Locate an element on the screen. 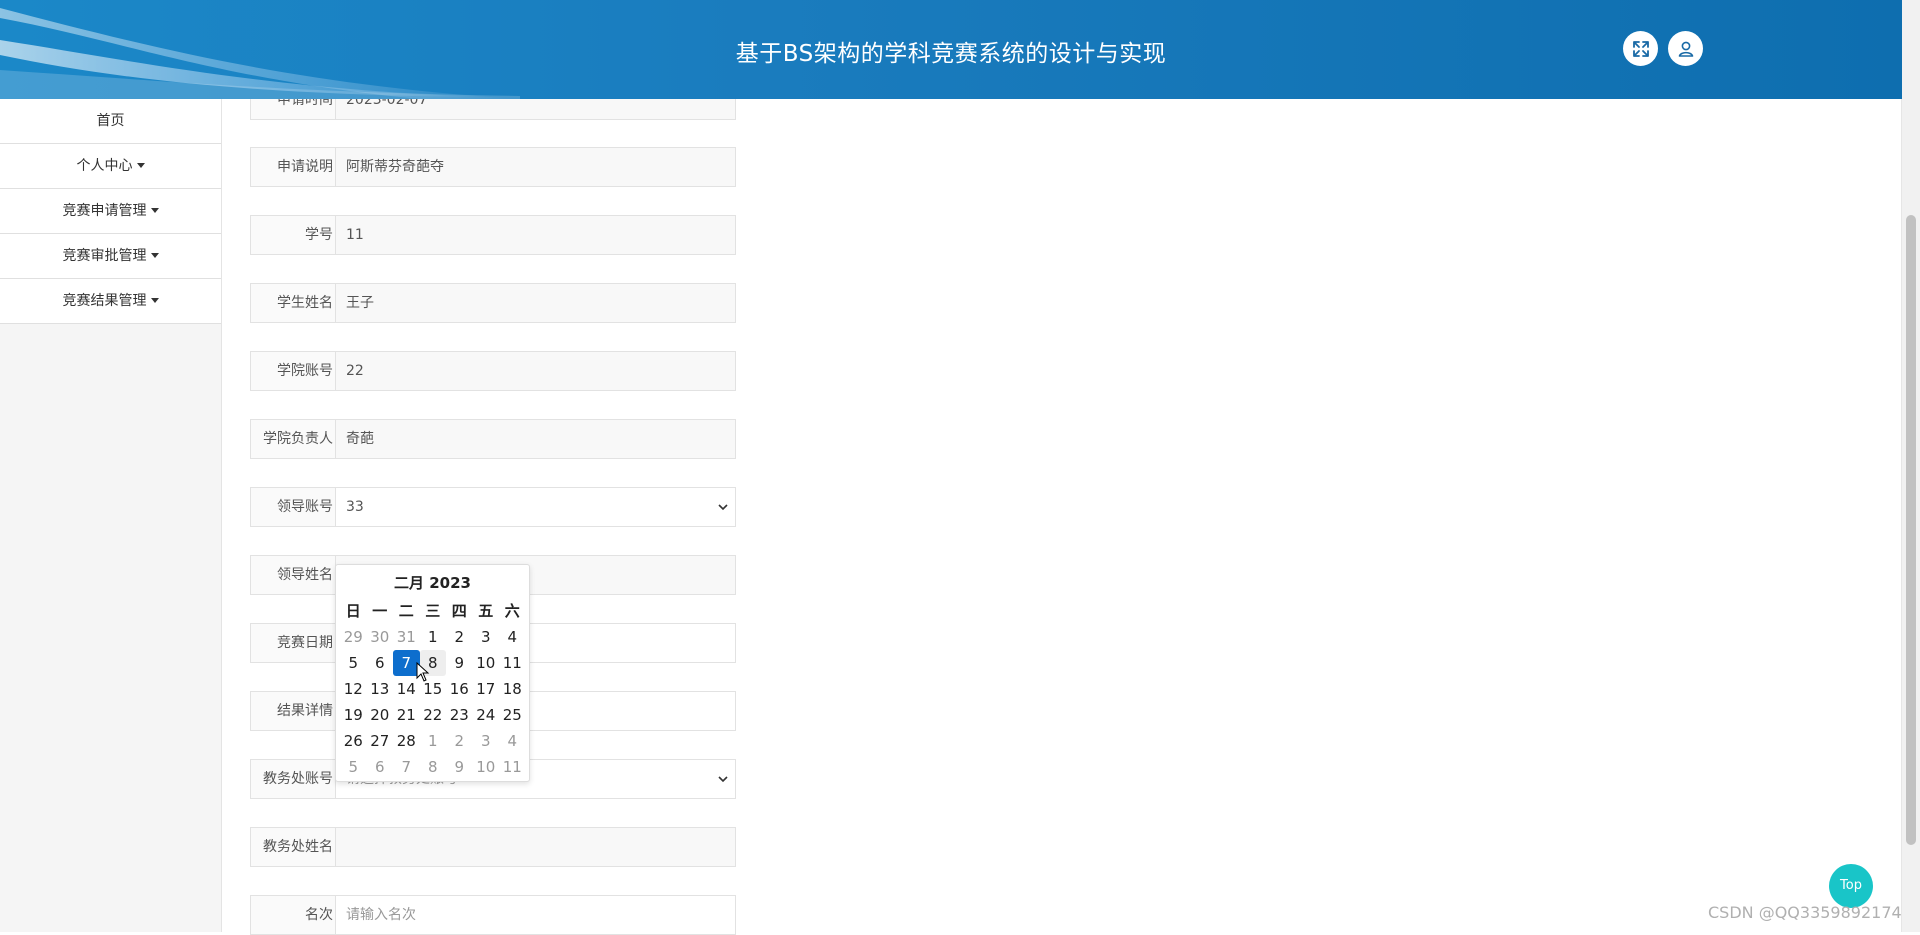 This screenshot has height=935, width=1920. field-label: 学院负责人 is located at coordinates (293, 439).